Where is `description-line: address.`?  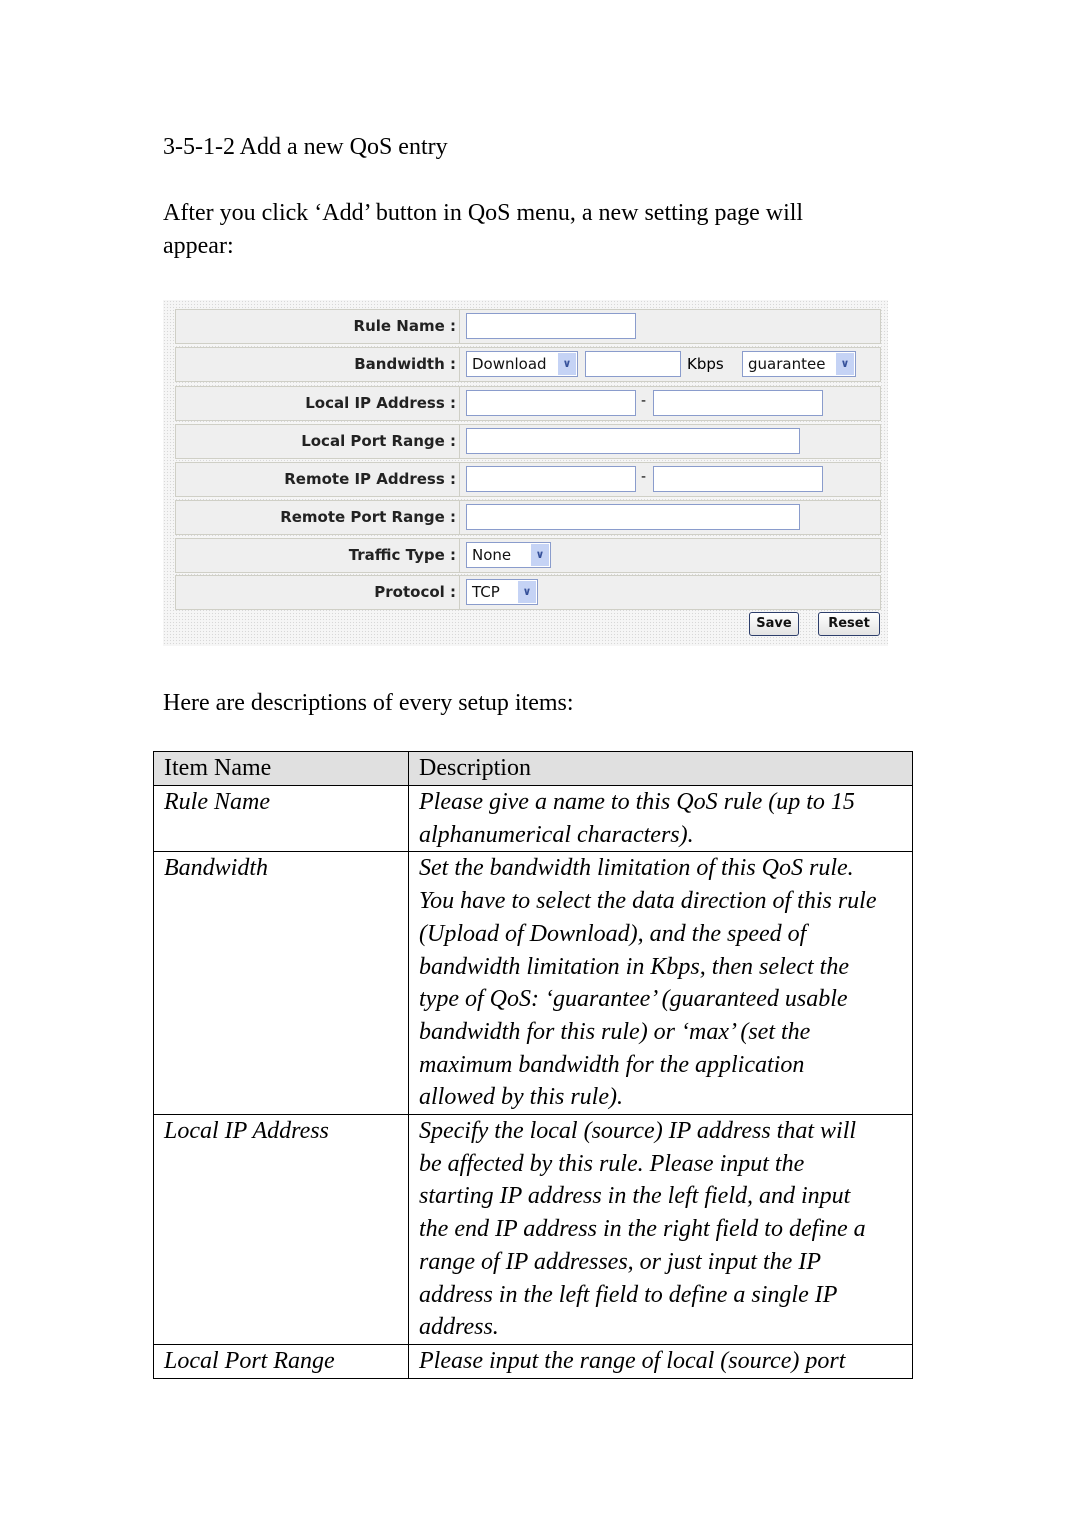
description-line: address. is located at coordinates (459, 1327).